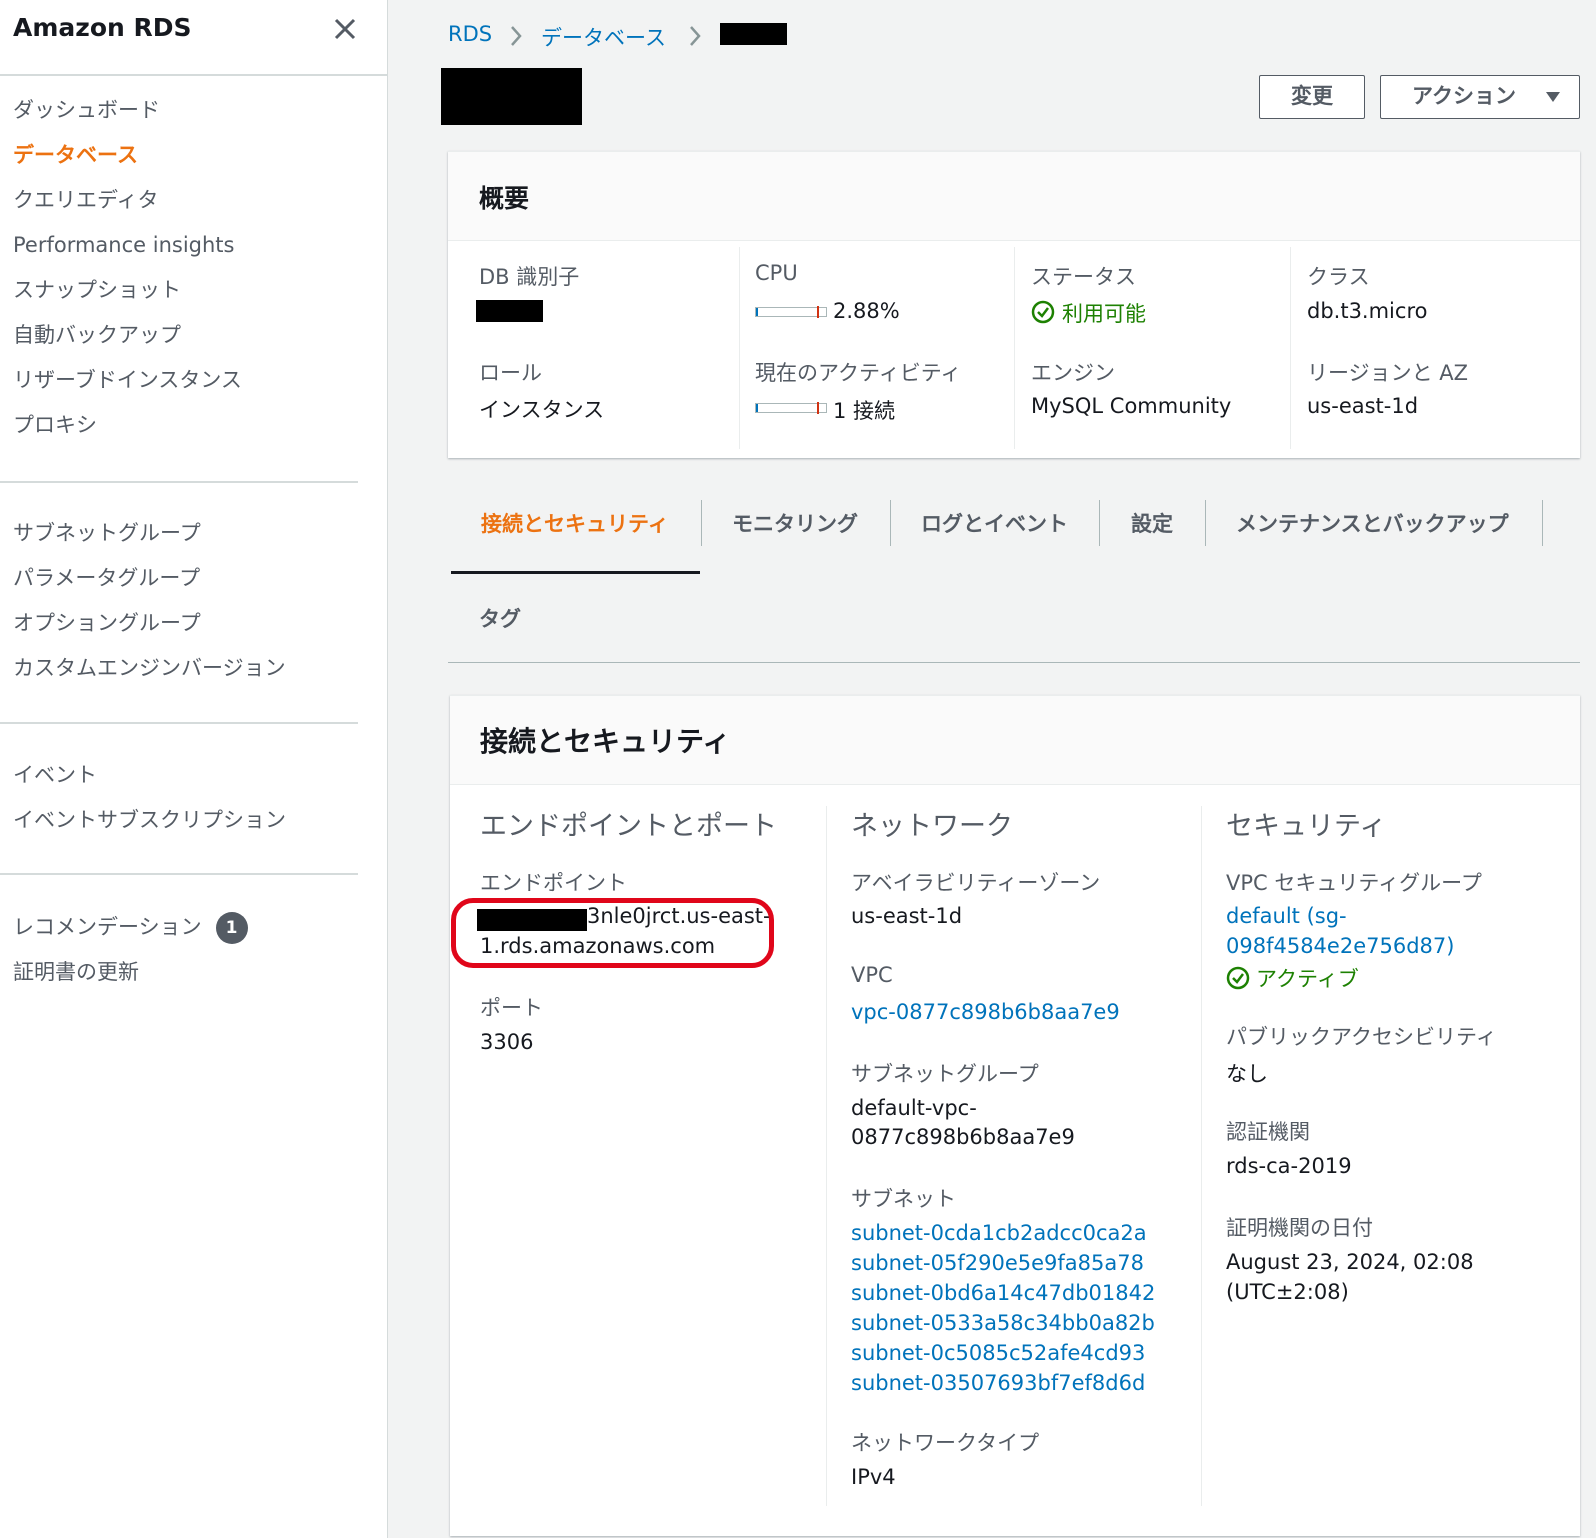 The width and height of the screenshot is (1596, 1538). What do you see at coordinates (500, 618) in the screenshot?
I see `tab-tags: タグ` at bounding box center [500, 618].